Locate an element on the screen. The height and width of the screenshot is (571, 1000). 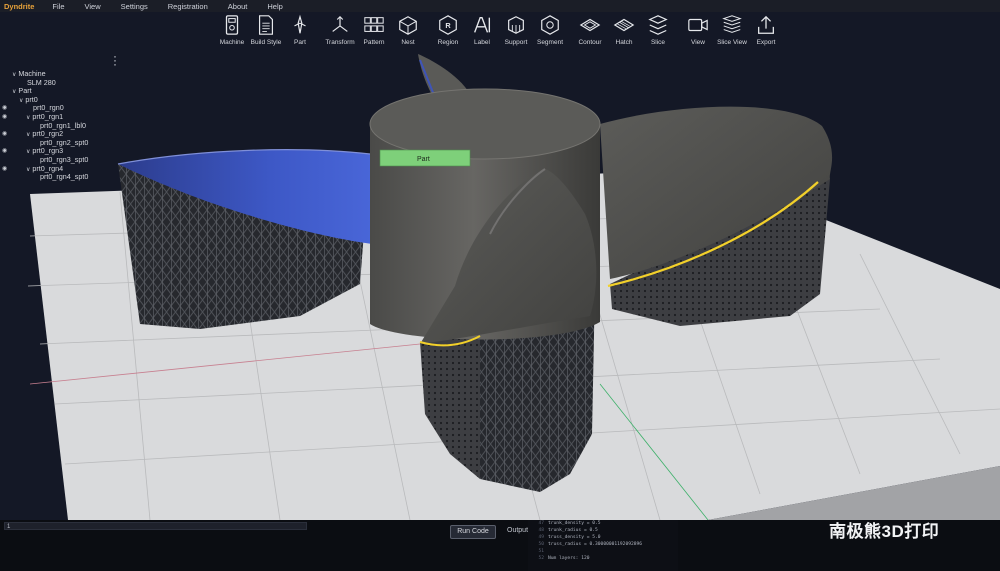
output-line: 48 trunk_radius = 0.5 is located at coordinates (603, 530).